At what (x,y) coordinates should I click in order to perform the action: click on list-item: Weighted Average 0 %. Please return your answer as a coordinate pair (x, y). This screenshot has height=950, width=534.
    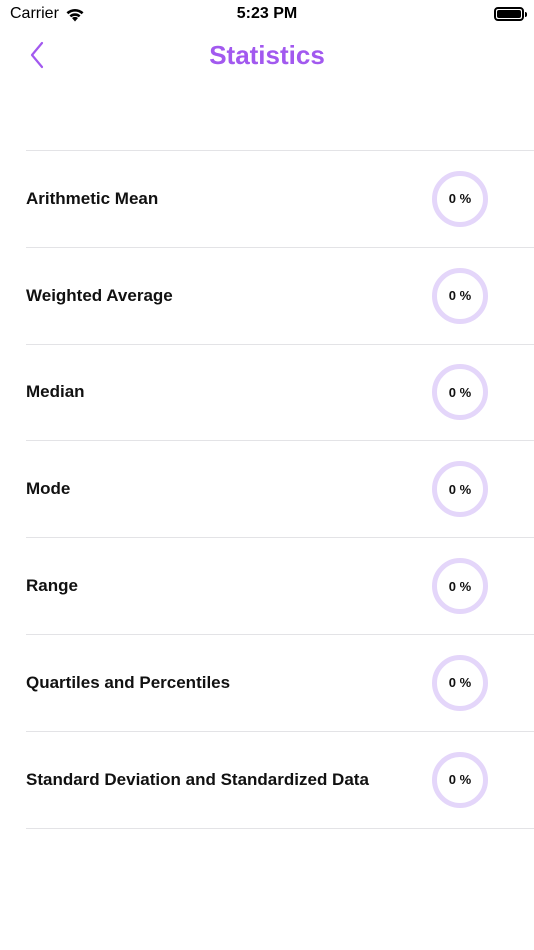
    Looking at the image, I should click on (280, 296).